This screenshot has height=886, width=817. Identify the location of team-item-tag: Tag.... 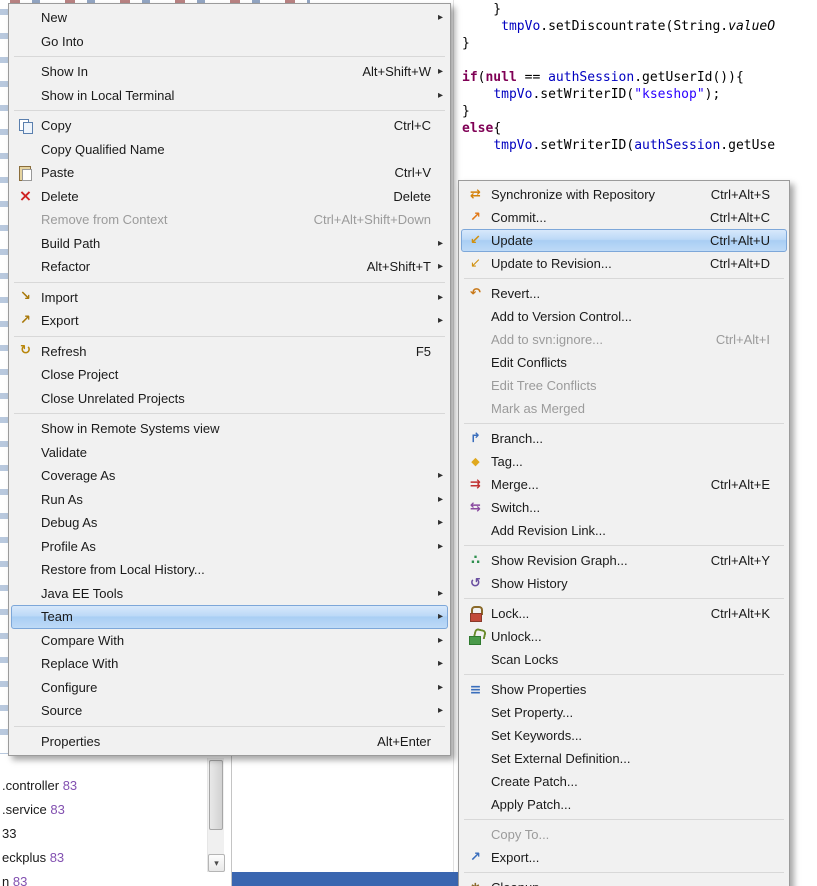
(624, 461).